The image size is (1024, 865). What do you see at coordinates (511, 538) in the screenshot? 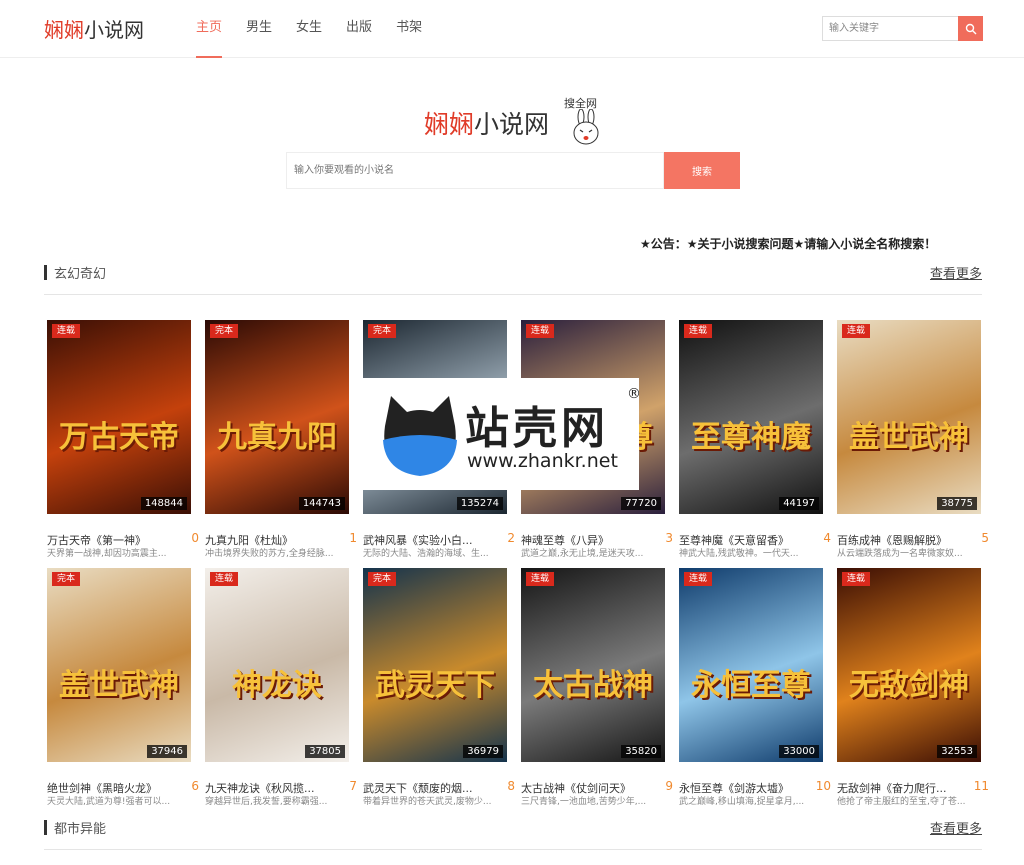
I see `book-rank: 2` at bounding box center [511, 538].